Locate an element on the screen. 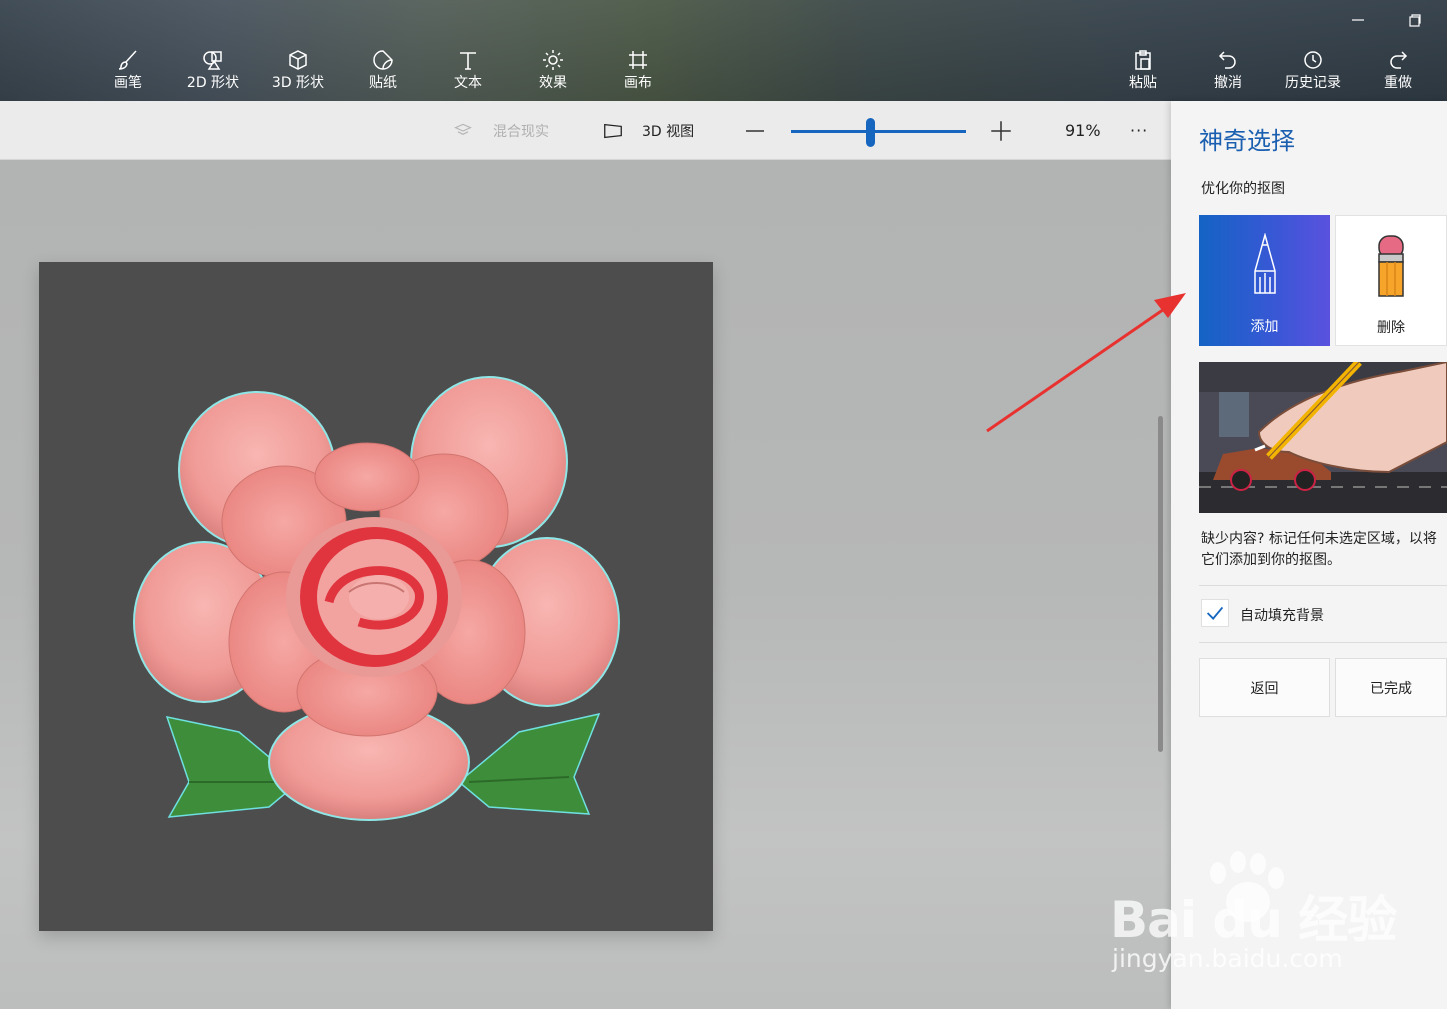 The height and width of the screenshot is (1009, 1447). remove-button: 删除 is located at coordinates (1391, 280).